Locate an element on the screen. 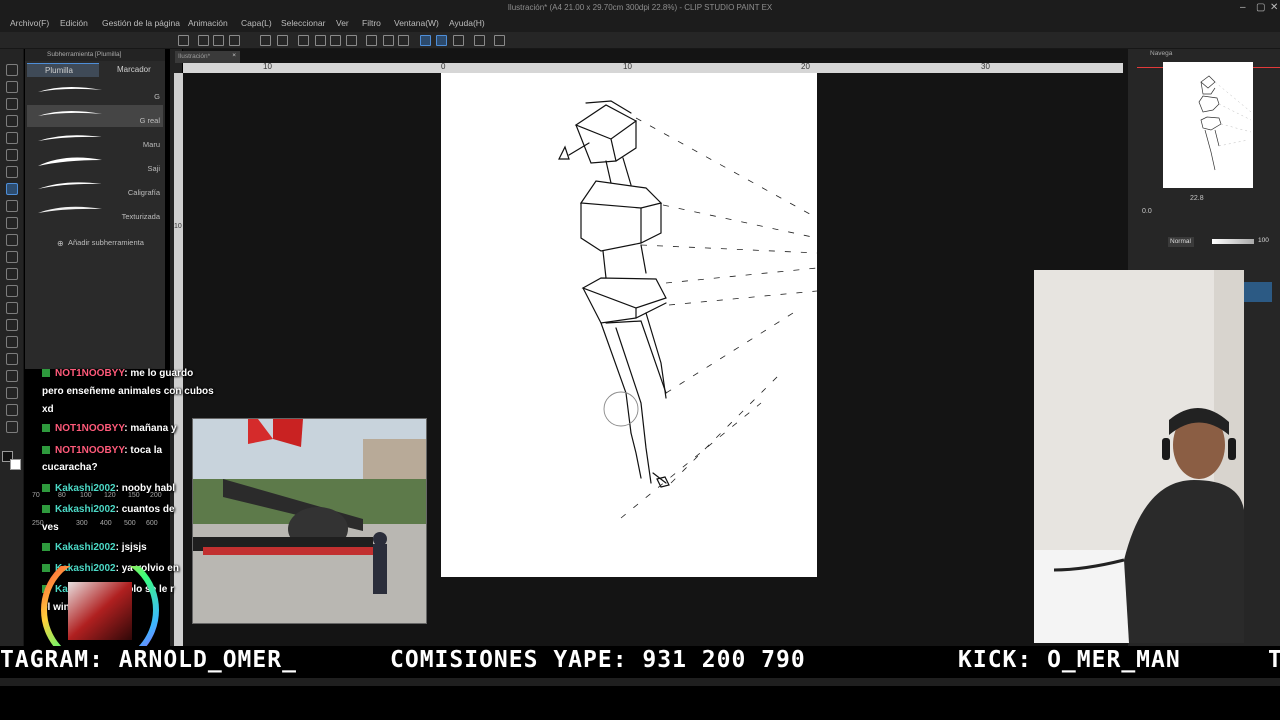 The height and width of the screenshot is (720, 1280). brush-name: Texturizada is located at coordinates (140, 216).